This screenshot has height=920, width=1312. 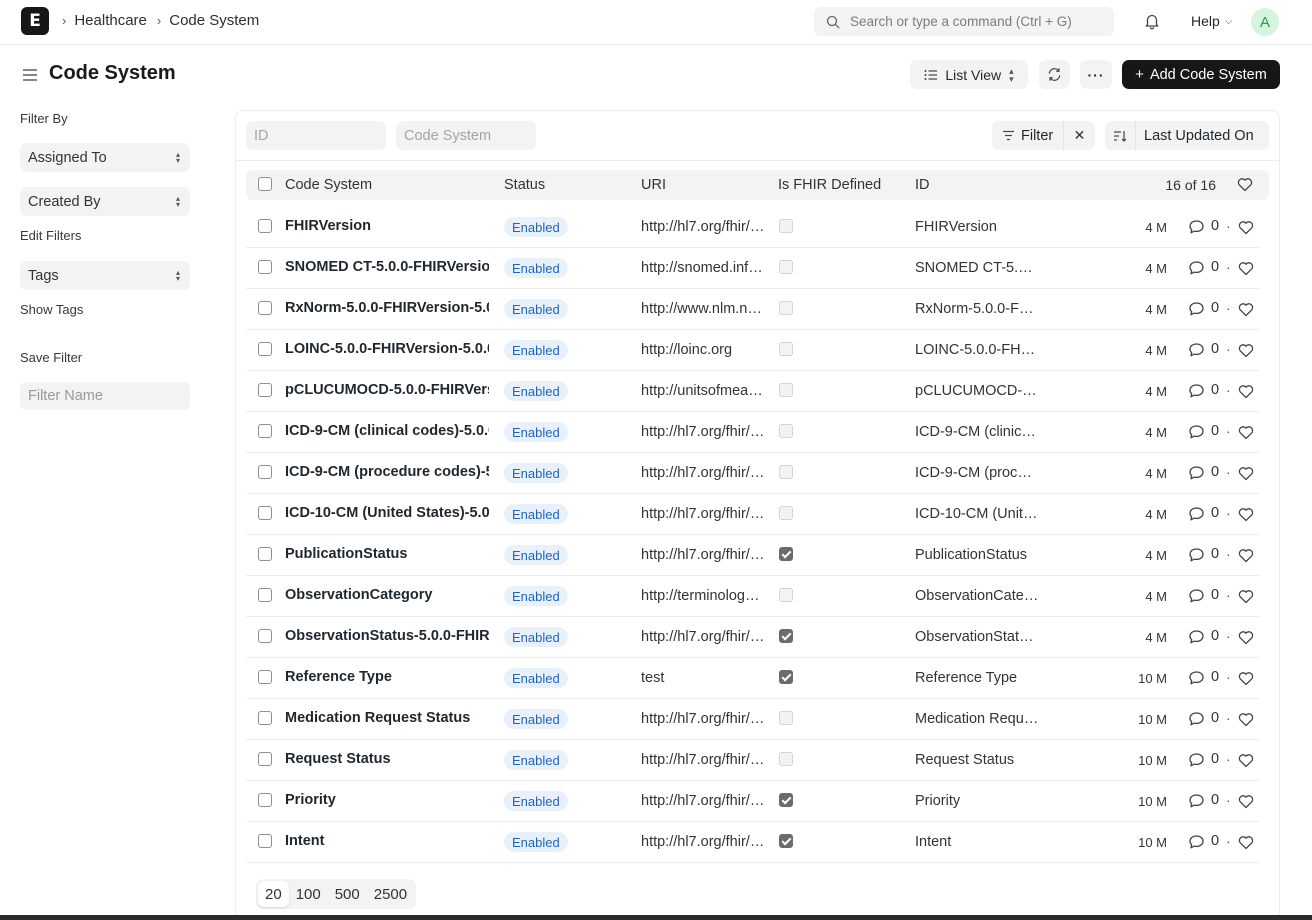 What do you see at coordinates (387, 308) in the screenshot?
I see `code-system-name: RxNorm-5.0.0-FHIRVersion-5.0.0` at bounding box center [387, 308].